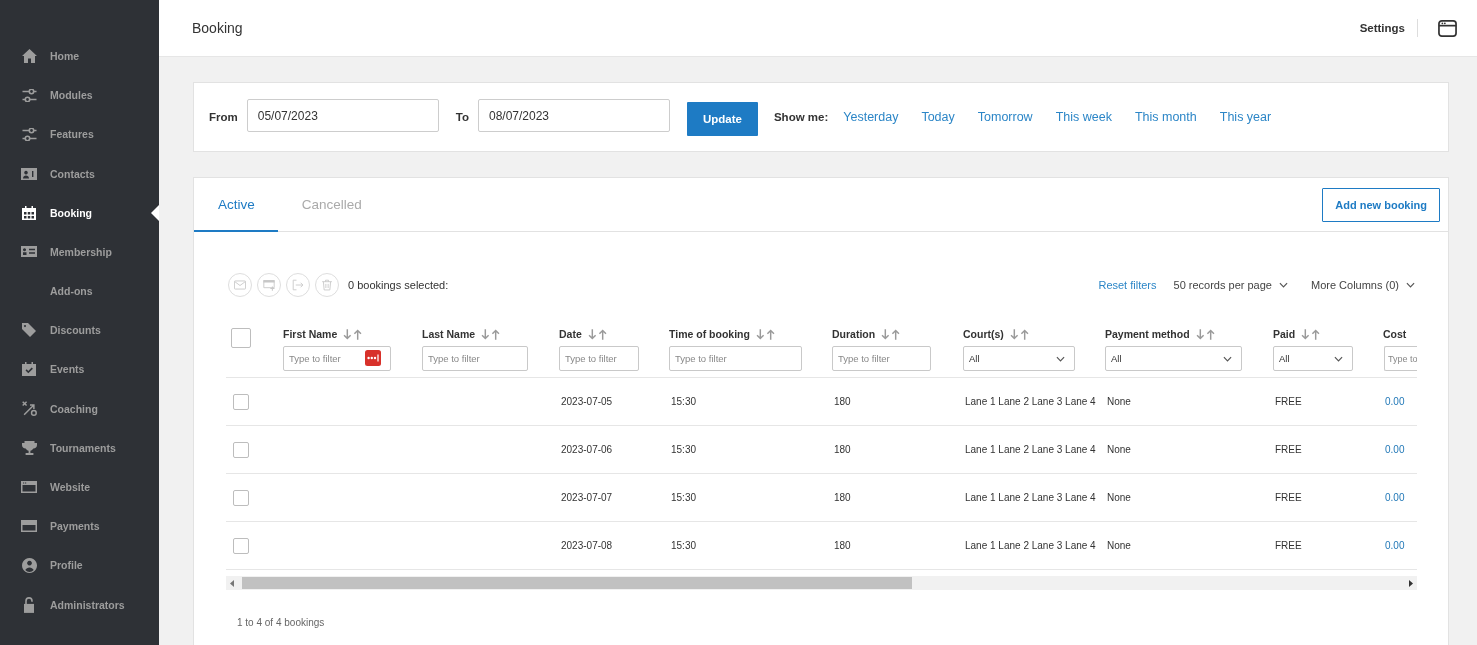  Describe the element at coordinates (79, 134) in the screenshot. I see `sidebar-item: Features` at that location.